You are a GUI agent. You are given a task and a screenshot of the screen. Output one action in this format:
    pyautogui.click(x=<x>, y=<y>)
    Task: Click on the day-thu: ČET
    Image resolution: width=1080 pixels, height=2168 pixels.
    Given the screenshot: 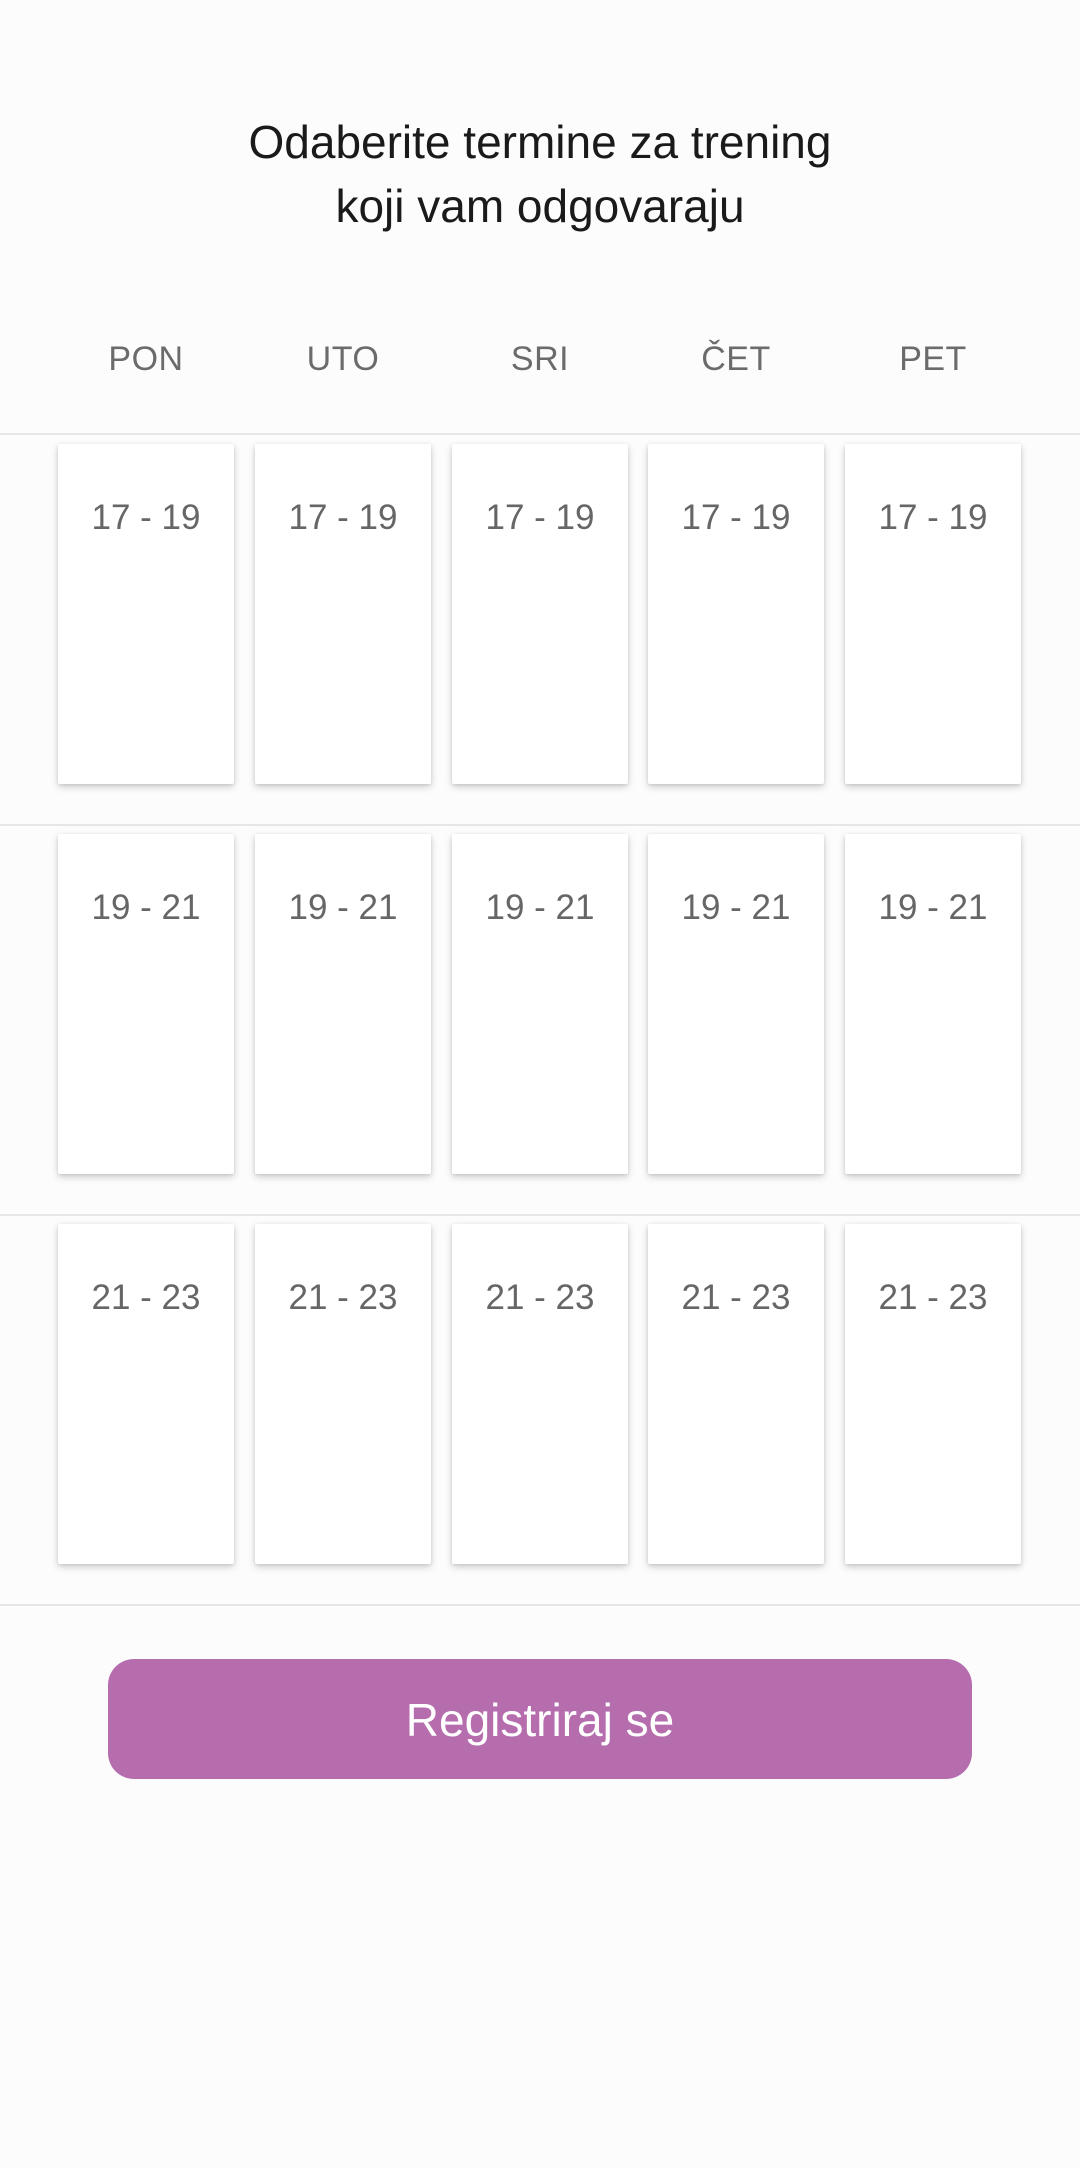 What is the action you would take?
    pyautogui.click(x=736, y=359)
    